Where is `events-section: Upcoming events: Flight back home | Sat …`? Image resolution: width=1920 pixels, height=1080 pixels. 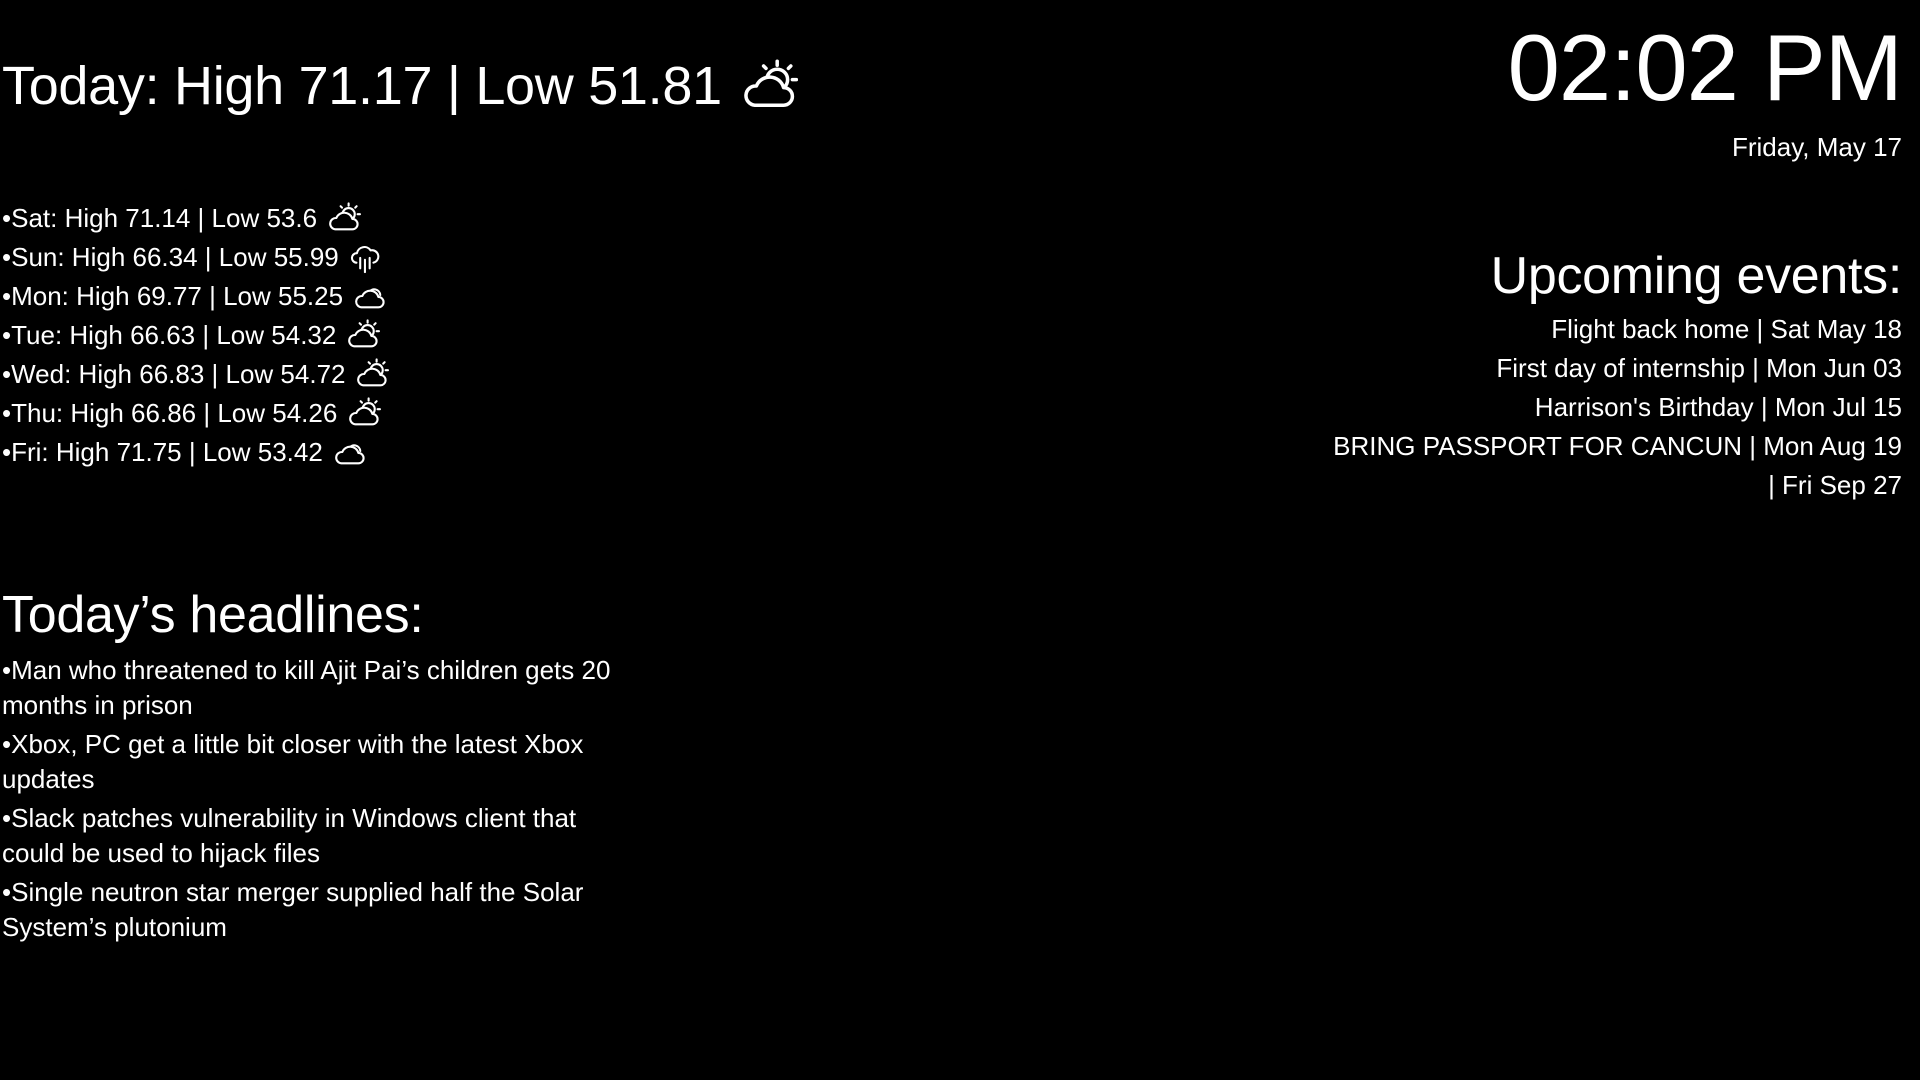 events-section: Upcoming events: Flight back home | Sat … is located at coordinates (1552, 374).